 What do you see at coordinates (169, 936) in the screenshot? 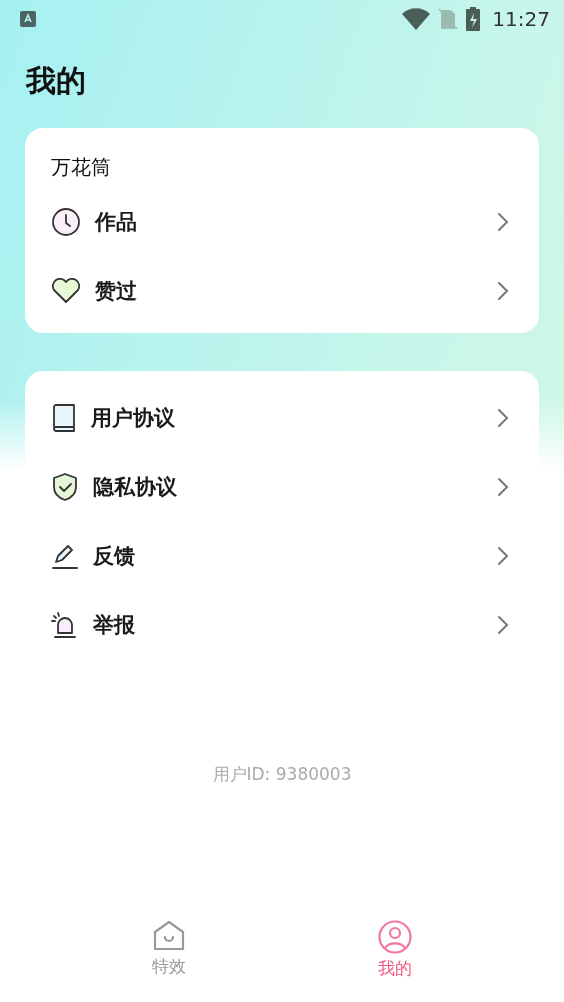
I see `home-icon` at bounding box center [169, 936].